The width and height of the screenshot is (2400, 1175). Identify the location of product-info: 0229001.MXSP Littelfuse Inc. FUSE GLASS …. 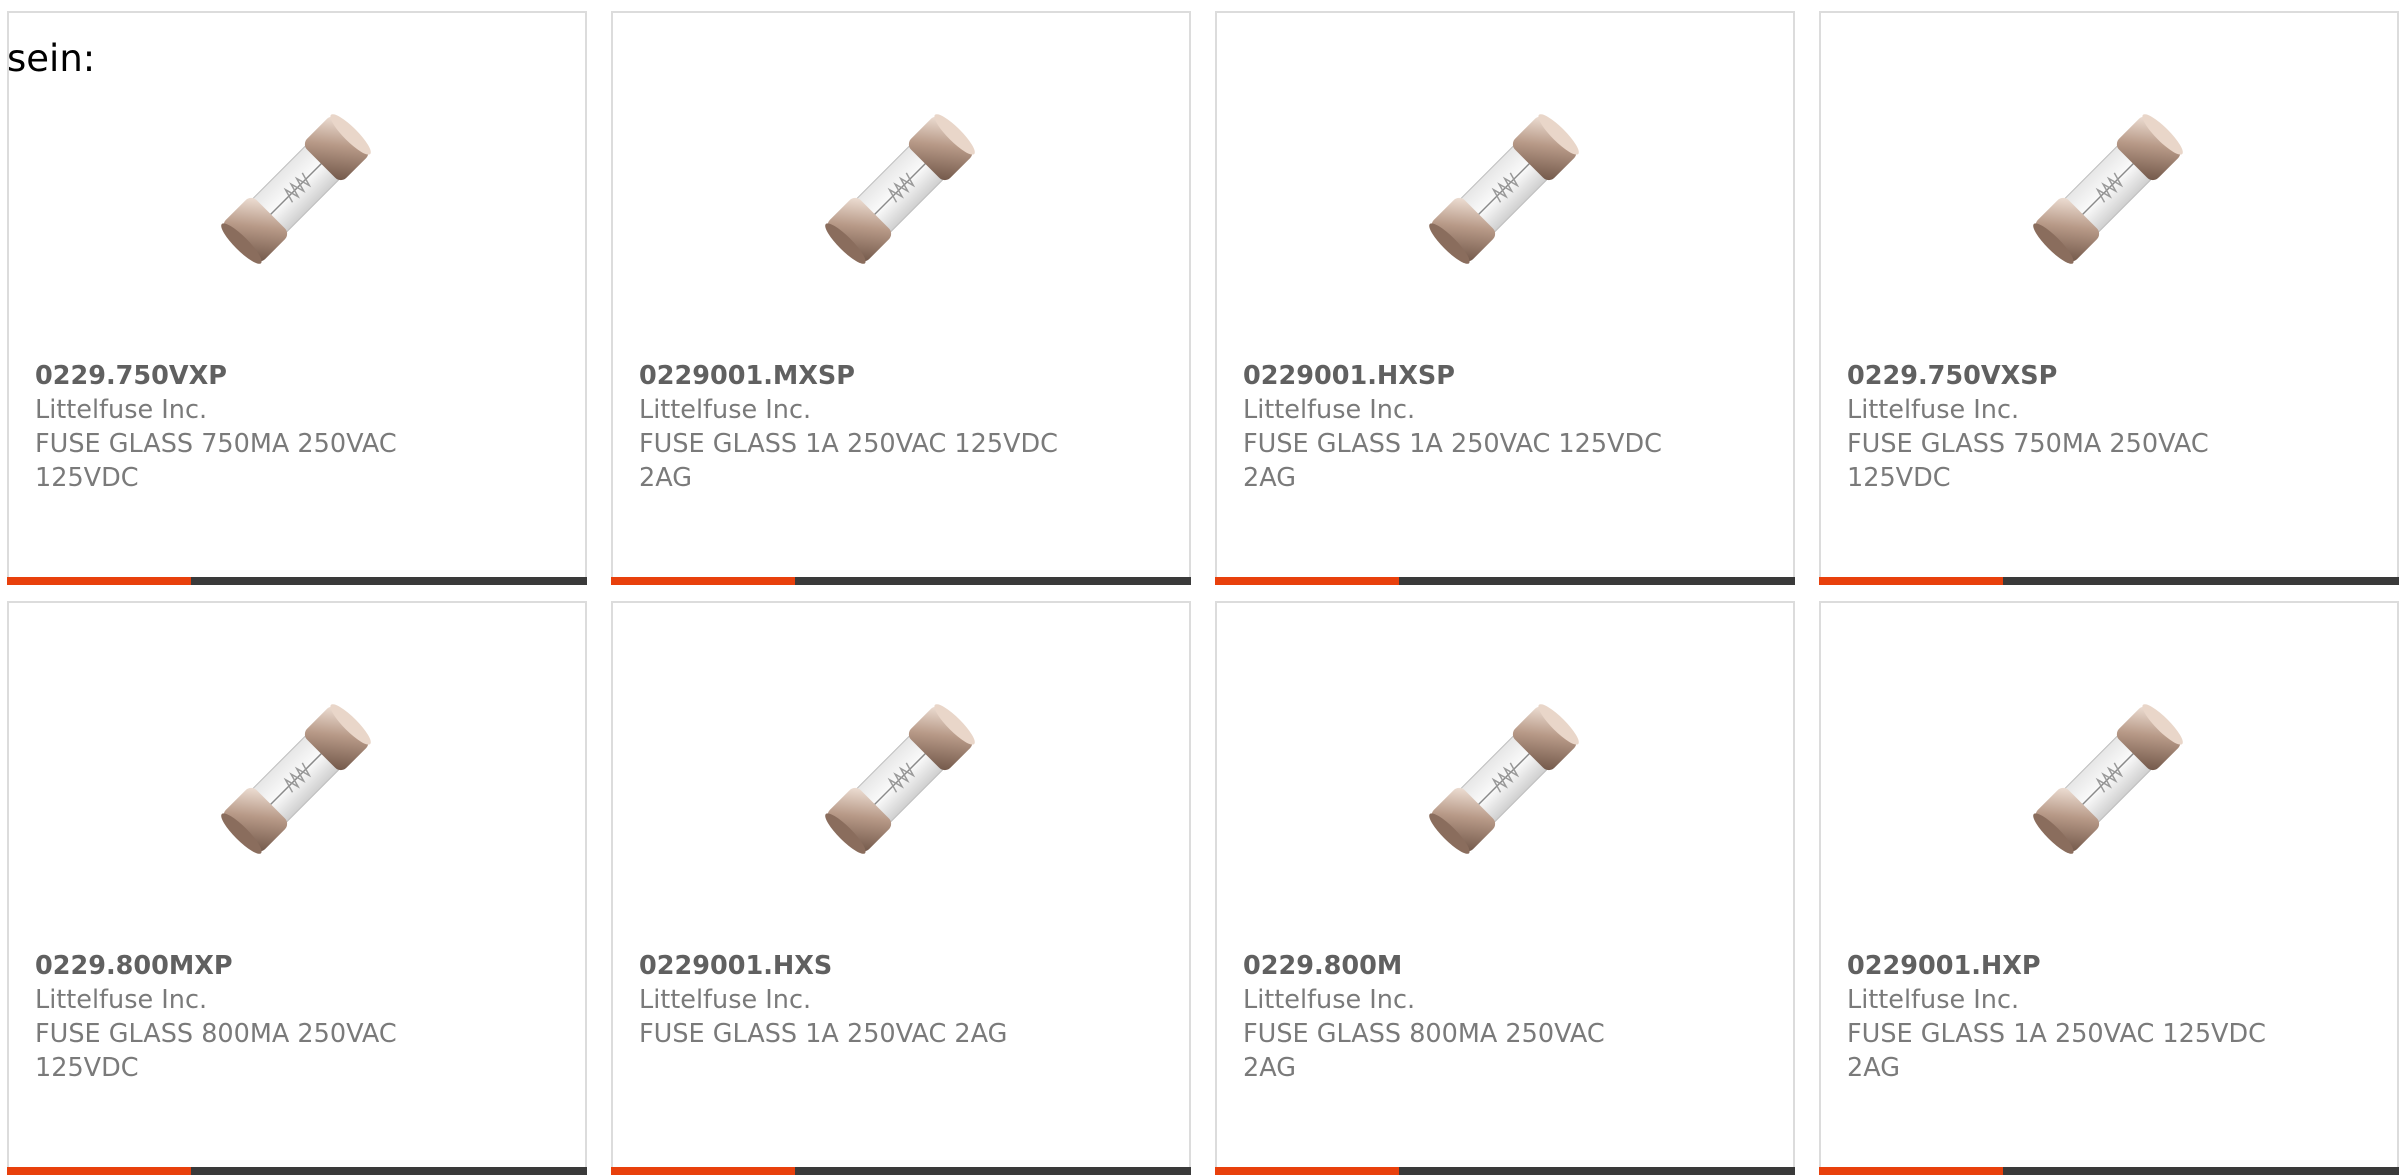
(849, 427).